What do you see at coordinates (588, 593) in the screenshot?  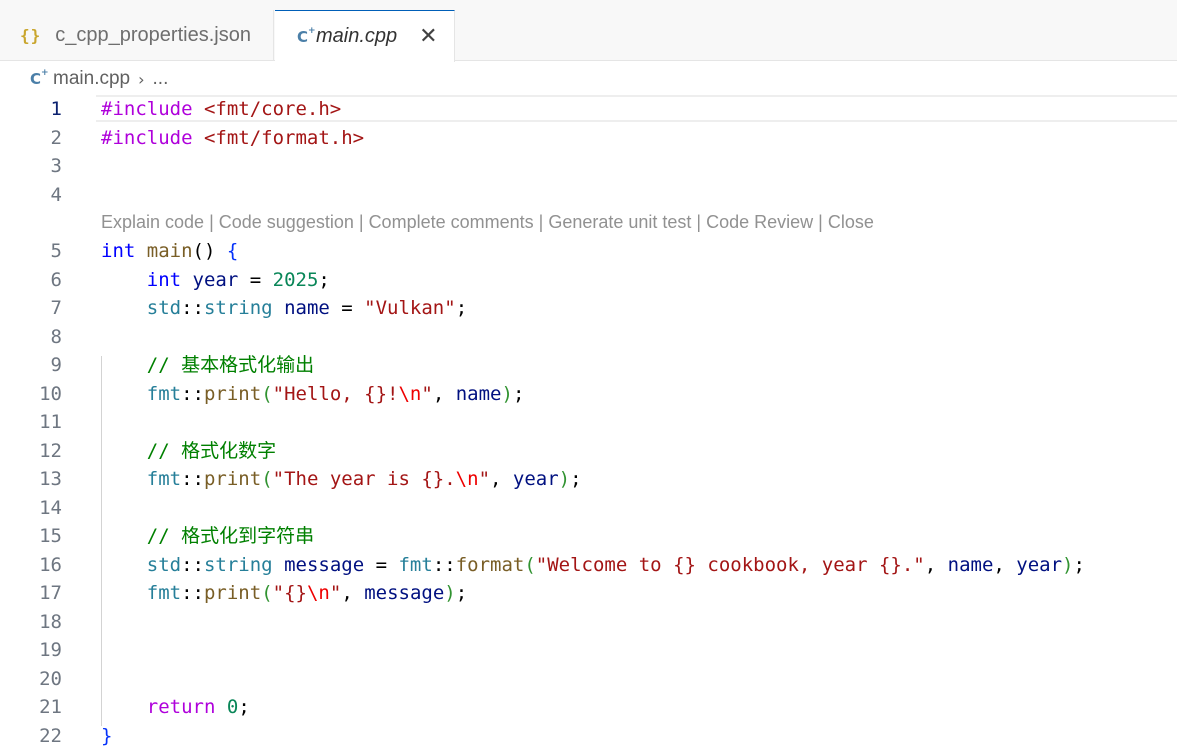 I see `code-line: 17 fmt::print("{}\n", message);` at bounding box center [588, 593].